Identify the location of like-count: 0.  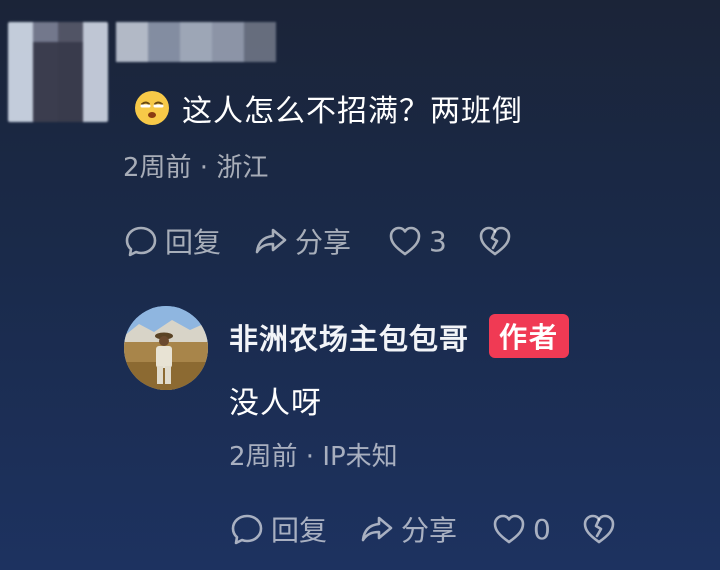
(542, 529).